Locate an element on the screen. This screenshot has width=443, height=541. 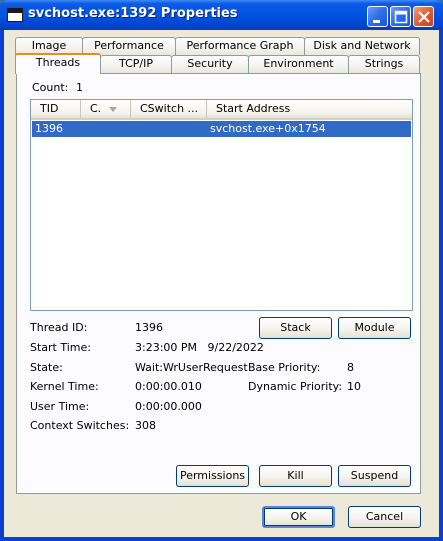
minimize-button is located at coordinates (377, 16).